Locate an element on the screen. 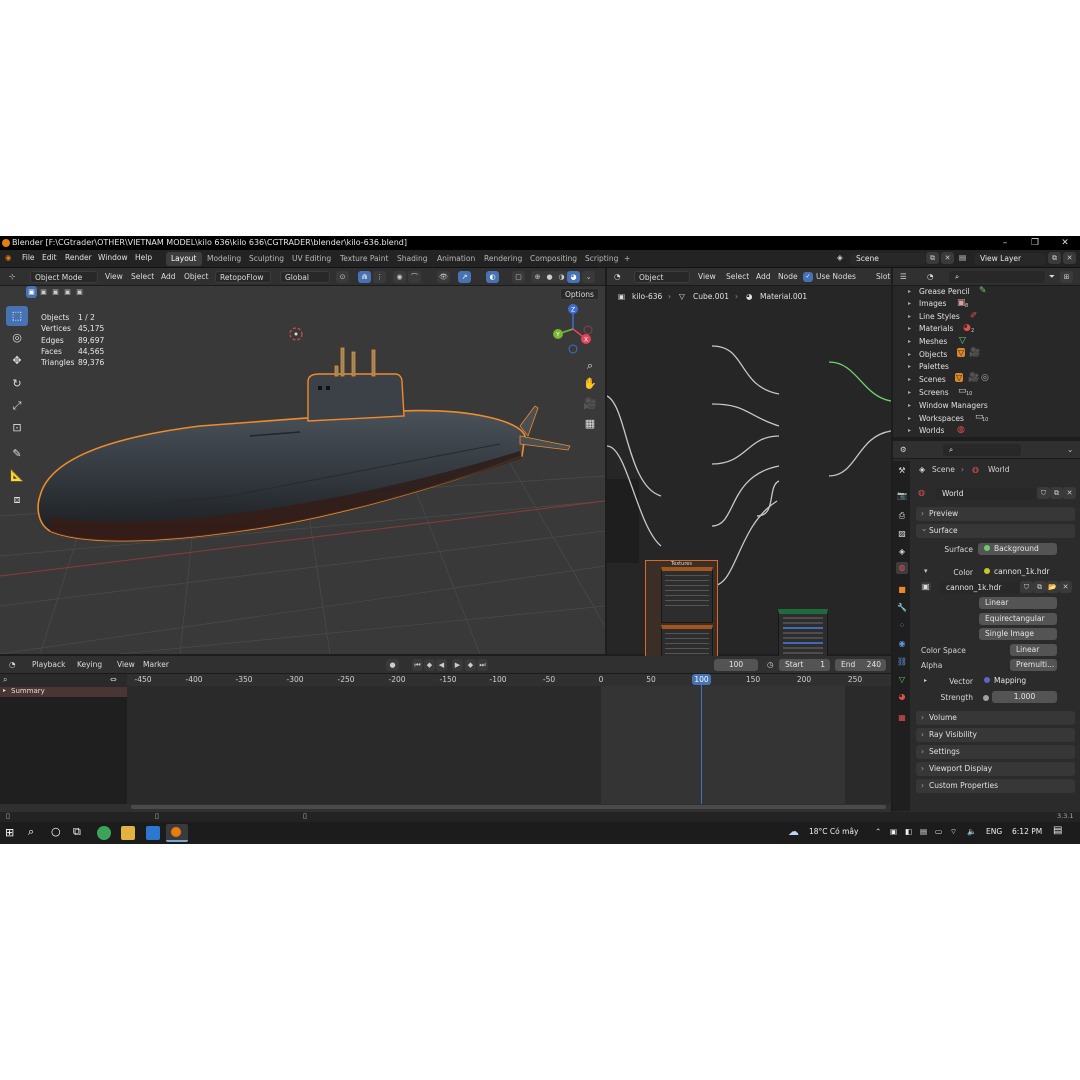 The image size is (1080, 1080). camera-view-icon: 🎥 is located at coordinates (590, 404).